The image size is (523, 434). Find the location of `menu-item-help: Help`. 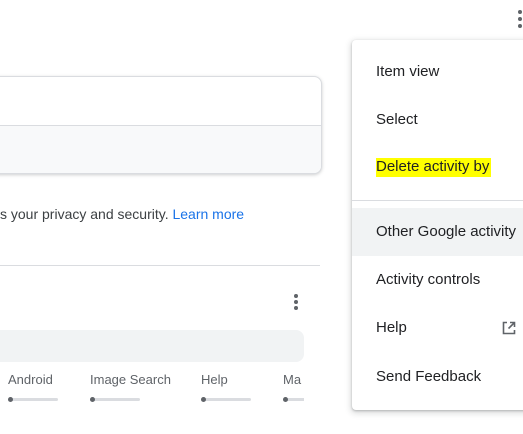

menu-item-help: Help is located at coordinates (437, 328).